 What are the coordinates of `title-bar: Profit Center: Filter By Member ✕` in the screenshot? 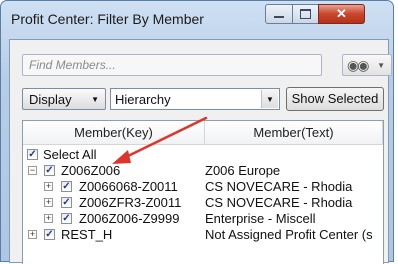 It's located at (197, 18).